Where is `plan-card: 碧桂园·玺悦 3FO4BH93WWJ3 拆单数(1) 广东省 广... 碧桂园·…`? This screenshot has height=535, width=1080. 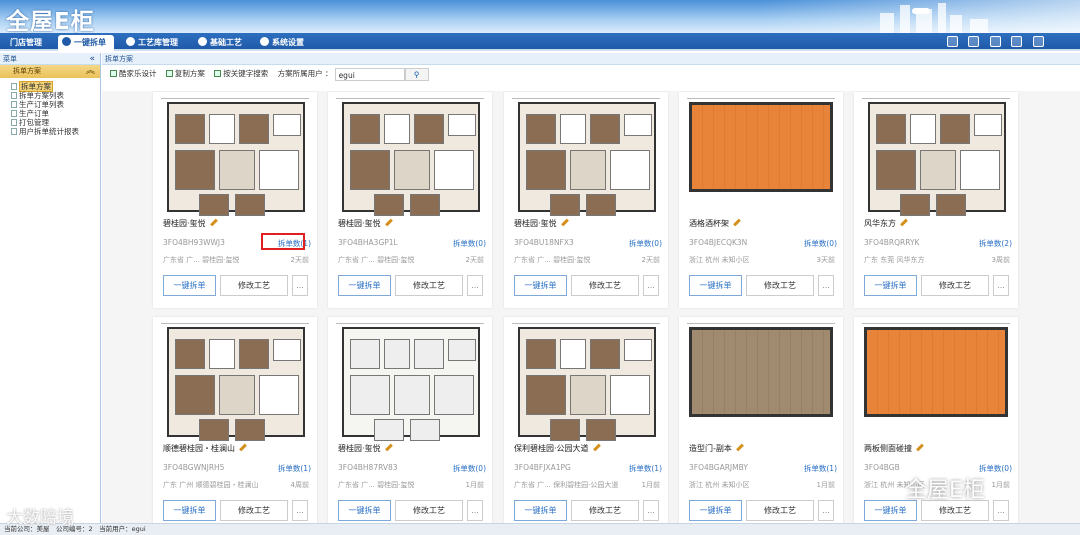 plan-card: 碧桂园·玺悦 3FO4BH93WWJ3 拆单数(1) 广东省 广... 碧桂园·… is located at coordinates (235, 200).